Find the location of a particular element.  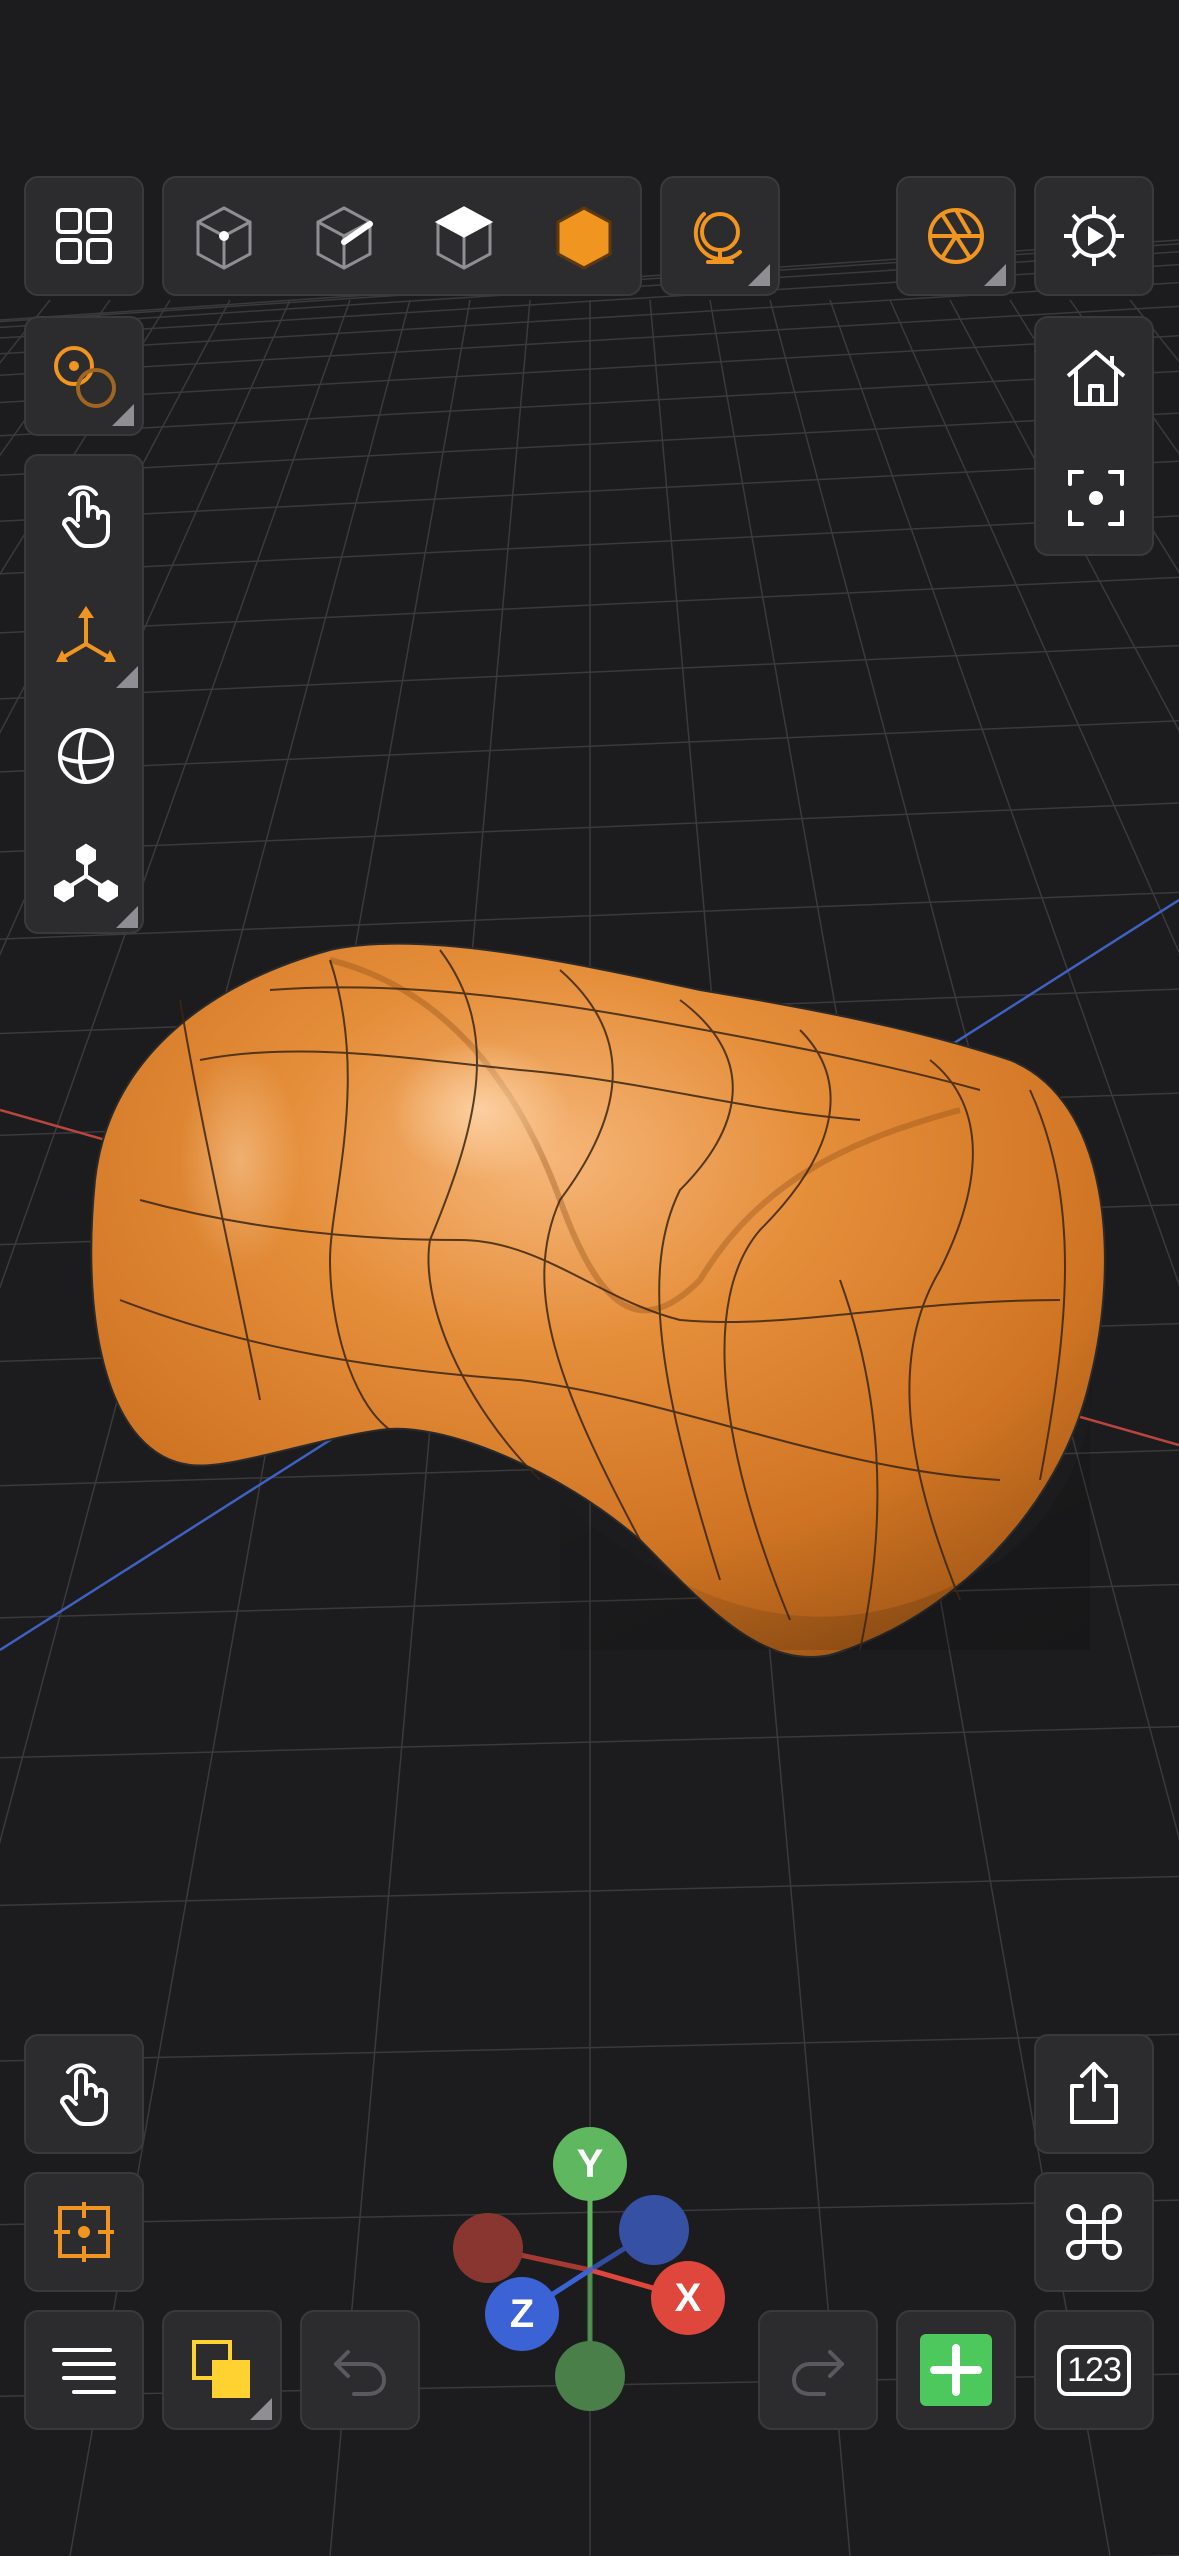

snap-button is located at coordinates (84, 2232).